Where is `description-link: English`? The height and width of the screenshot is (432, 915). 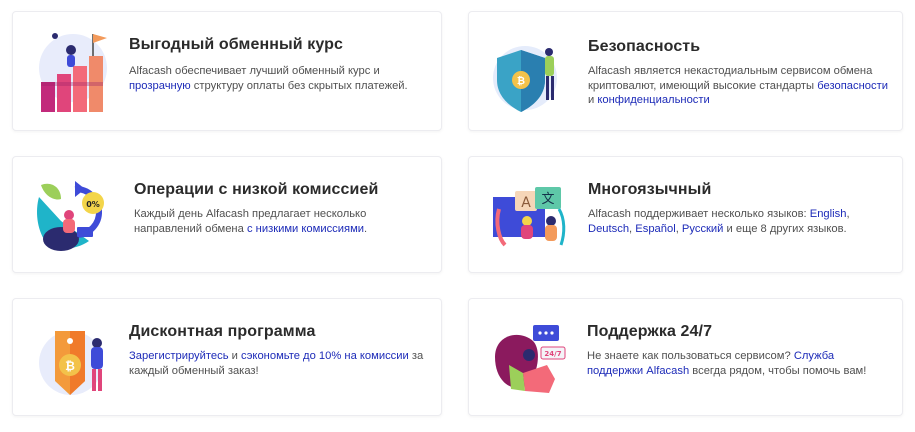 description-link: English is located at coordinates (828, 214).